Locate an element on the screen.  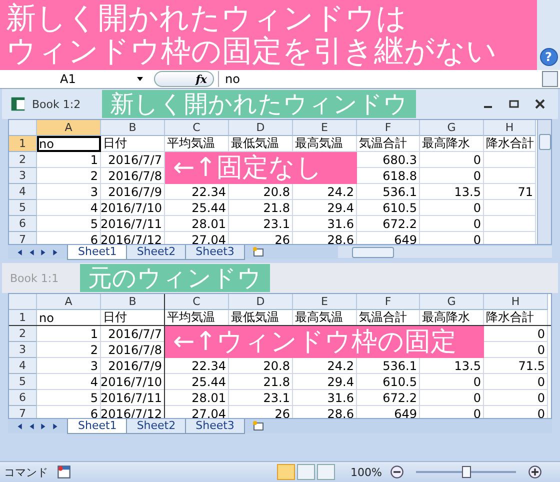
spreadsheet-icon is located at coordinates (18, 104).